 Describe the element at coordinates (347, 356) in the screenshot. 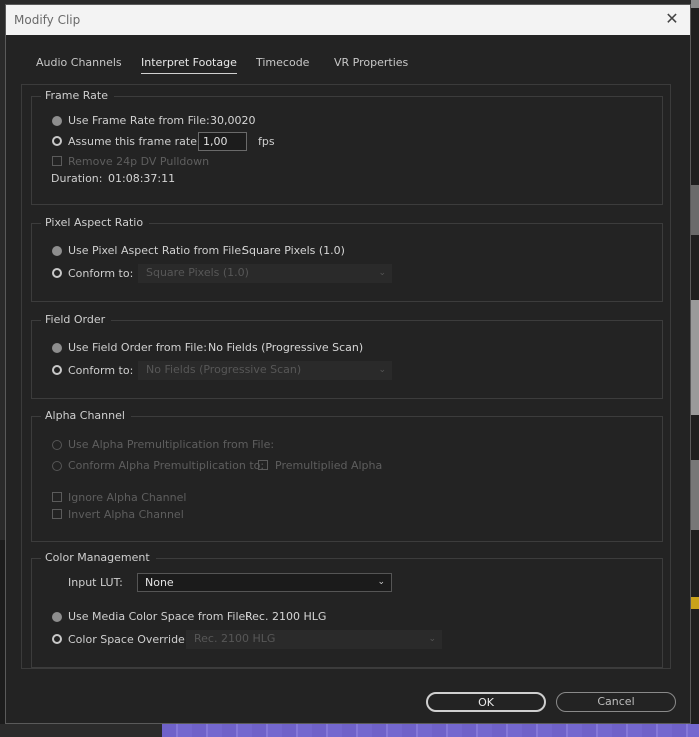

I see `field-order-group: Field Order` at that location.